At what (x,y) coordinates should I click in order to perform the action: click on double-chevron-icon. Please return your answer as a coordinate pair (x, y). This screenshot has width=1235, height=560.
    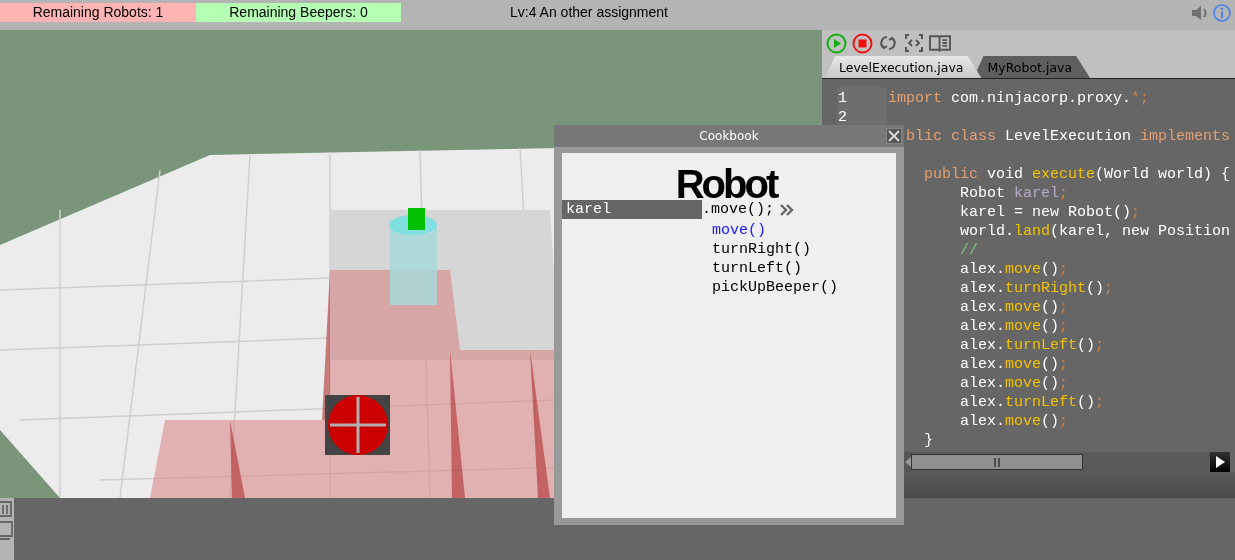
    Looking at the image, I should click on (787, 209).